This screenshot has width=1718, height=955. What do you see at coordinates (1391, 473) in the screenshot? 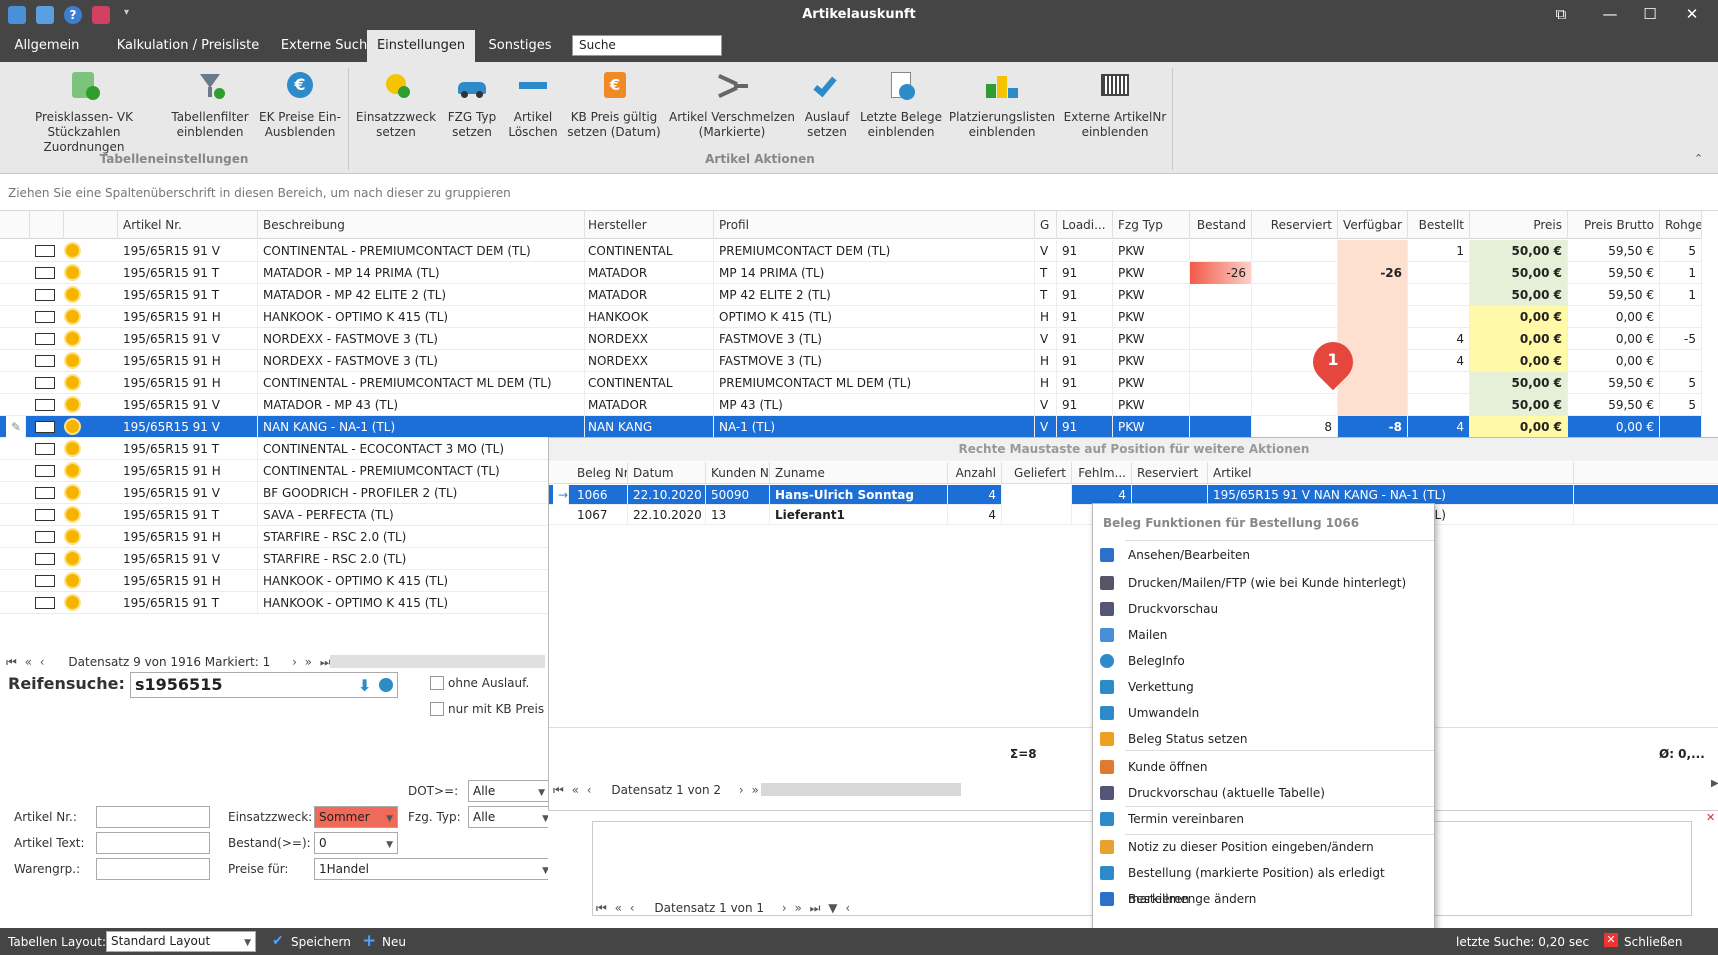
I see `column-header: Artikel` at bounding box center [1391, 473].